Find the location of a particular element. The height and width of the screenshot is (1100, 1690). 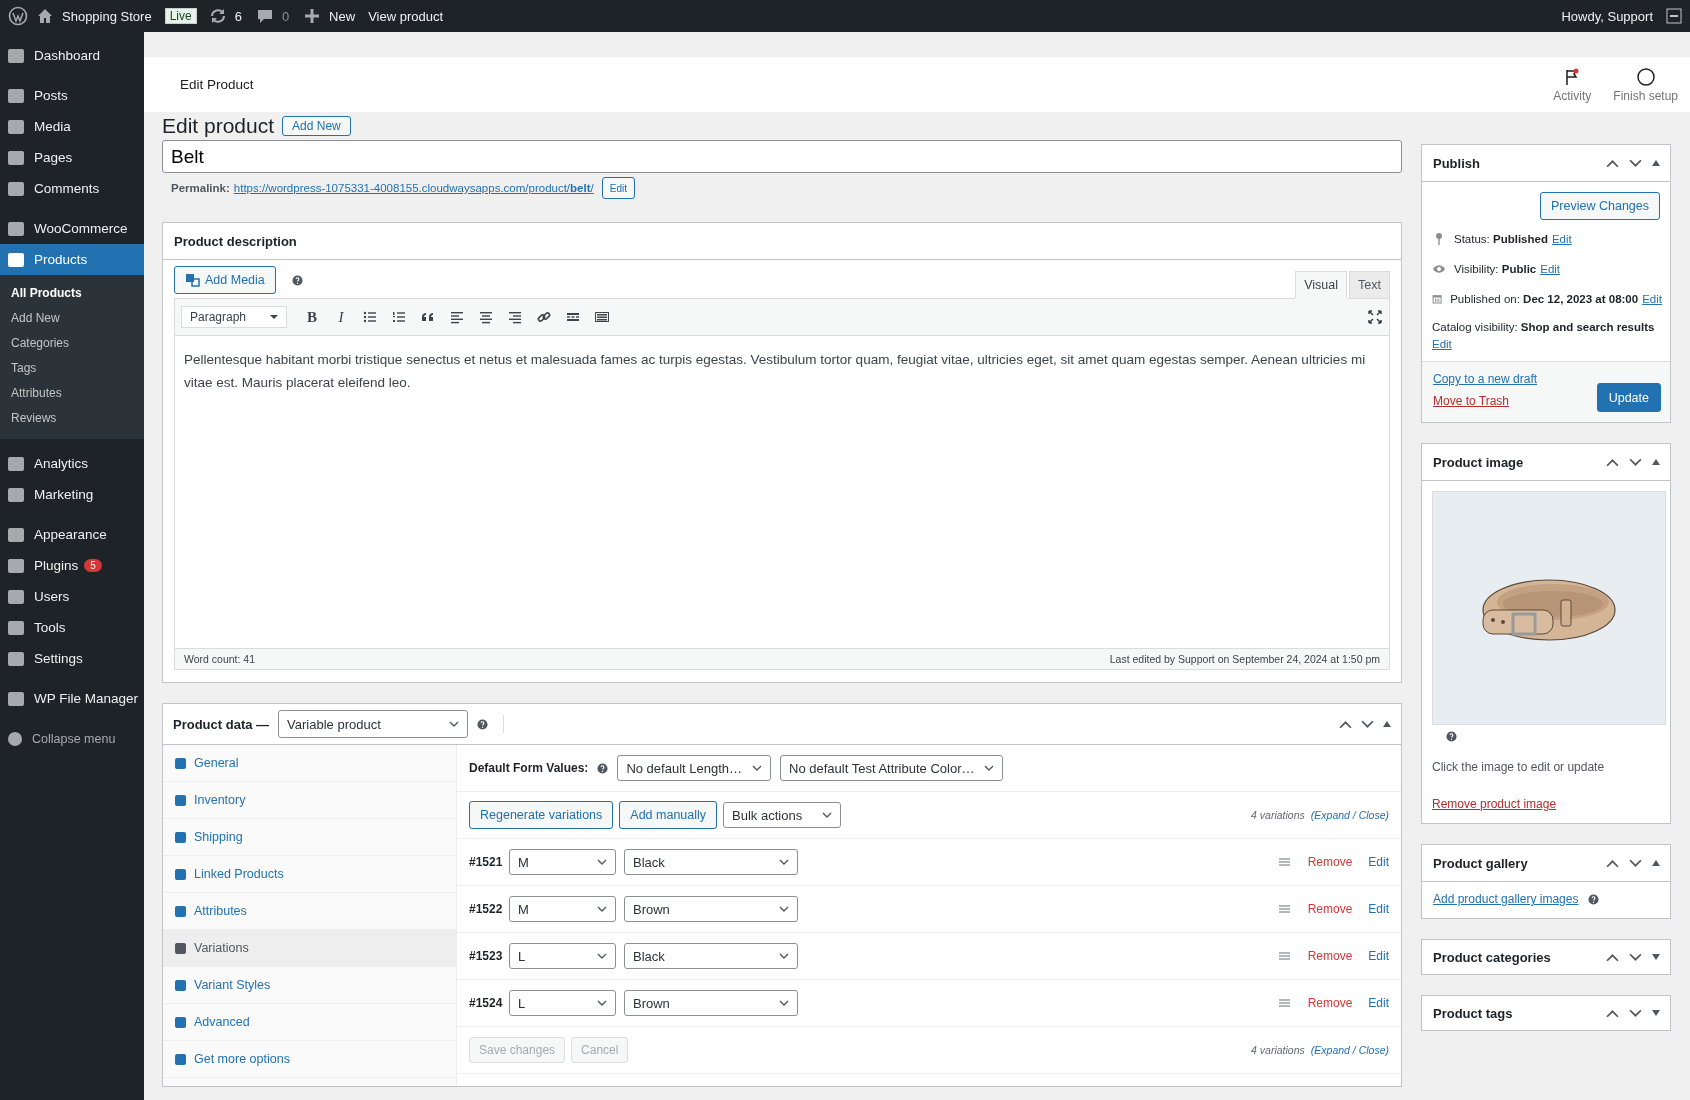

menu-item: Comments is located at coordinates (72, 188).